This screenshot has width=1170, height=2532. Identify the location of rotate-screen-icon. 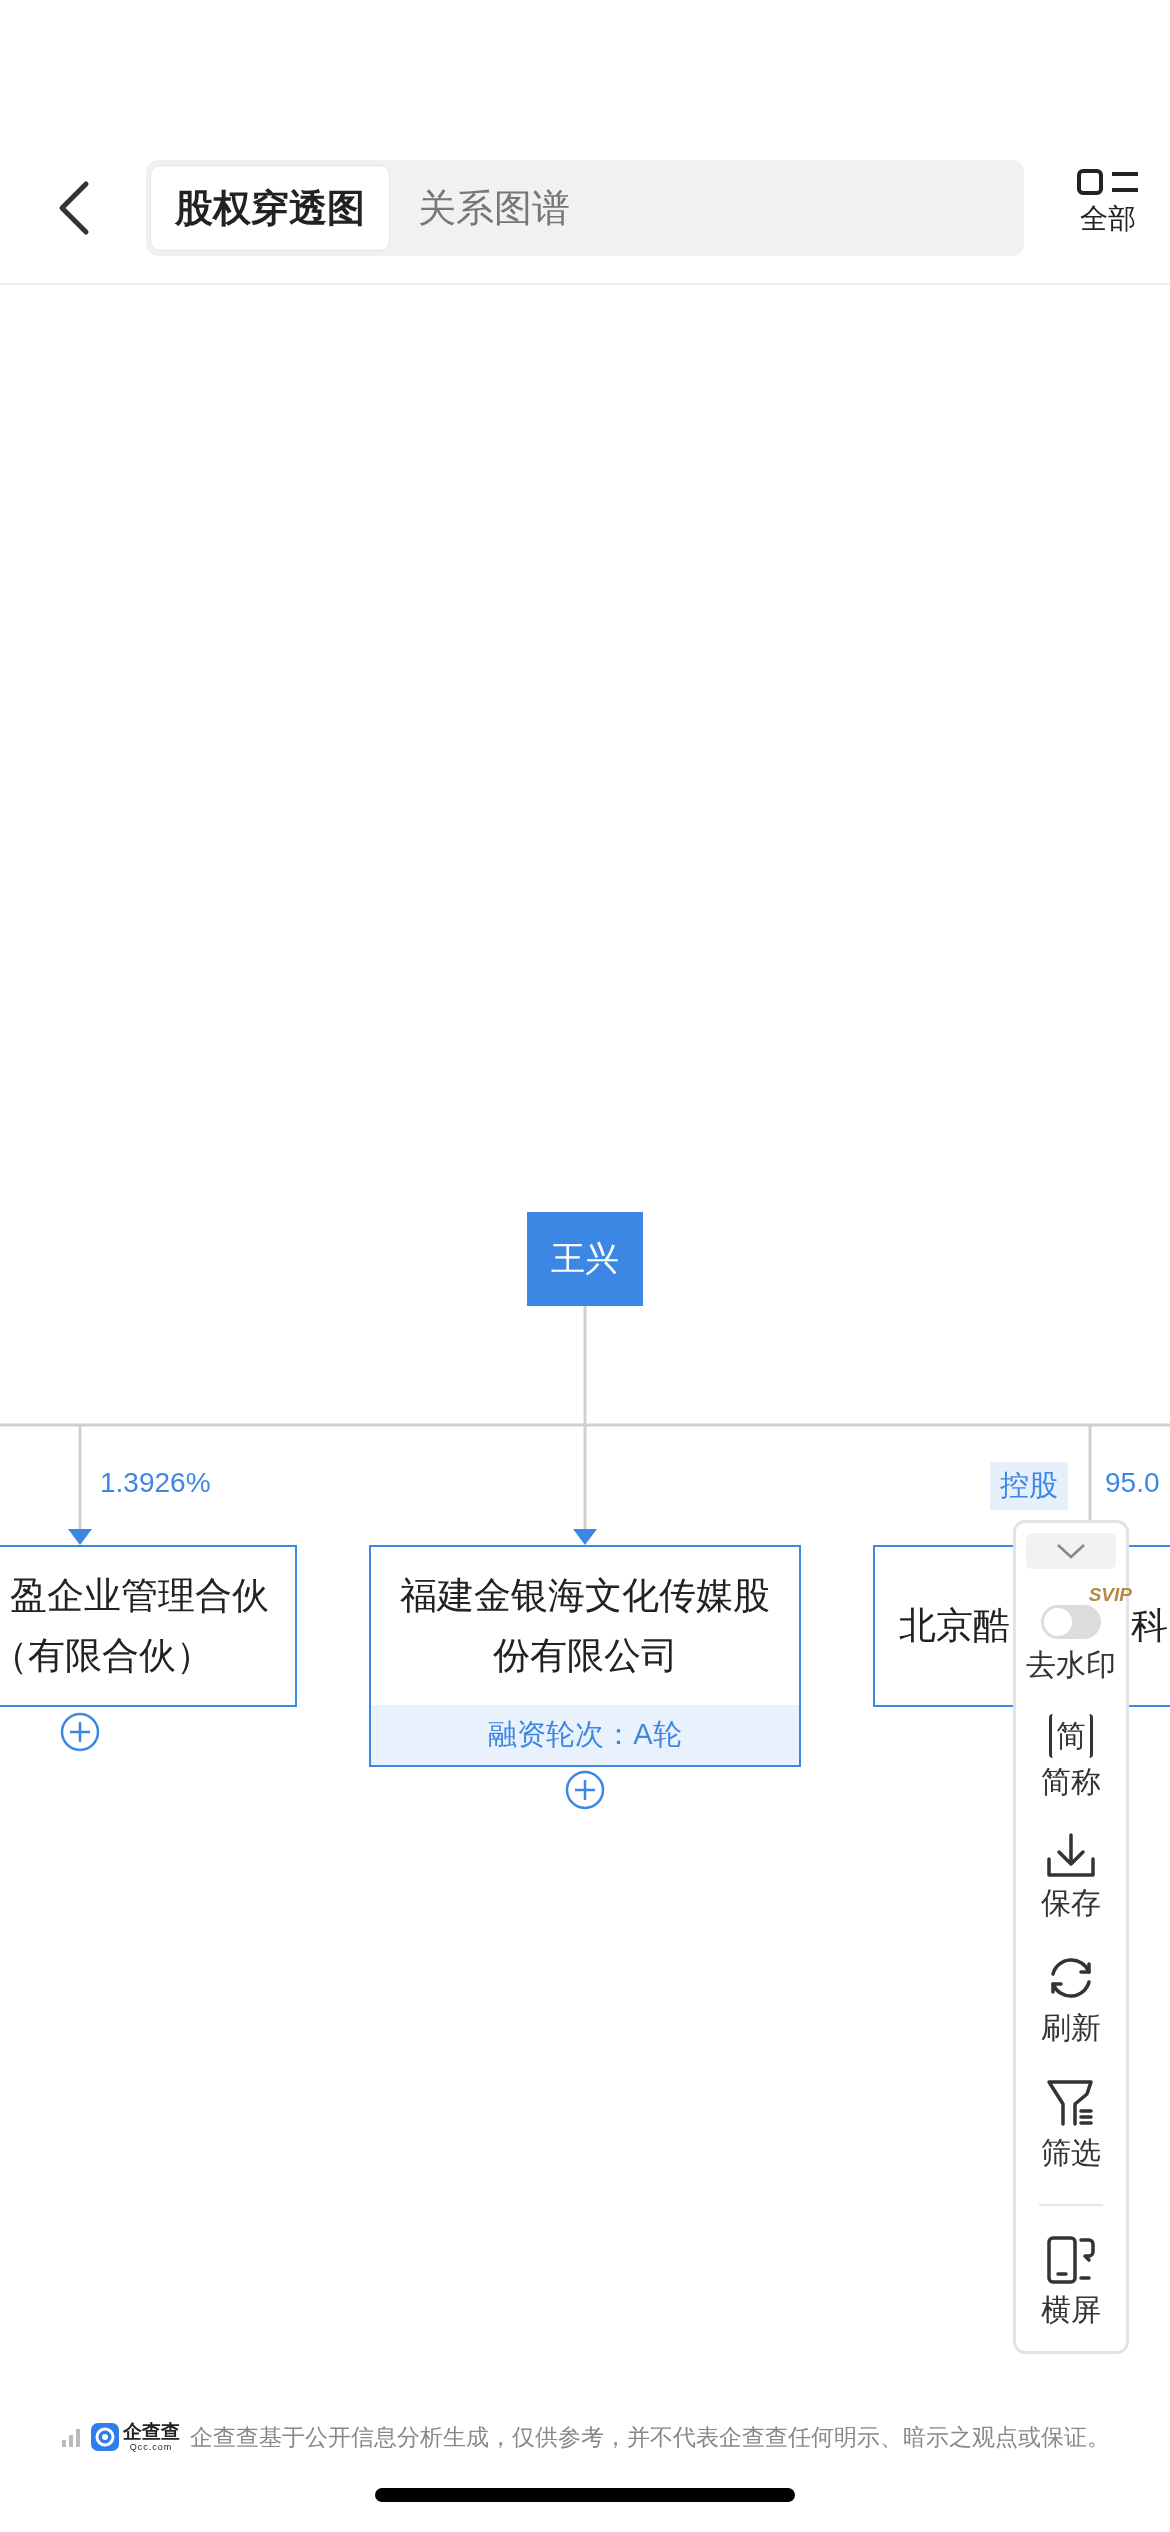
(1071, 2260).